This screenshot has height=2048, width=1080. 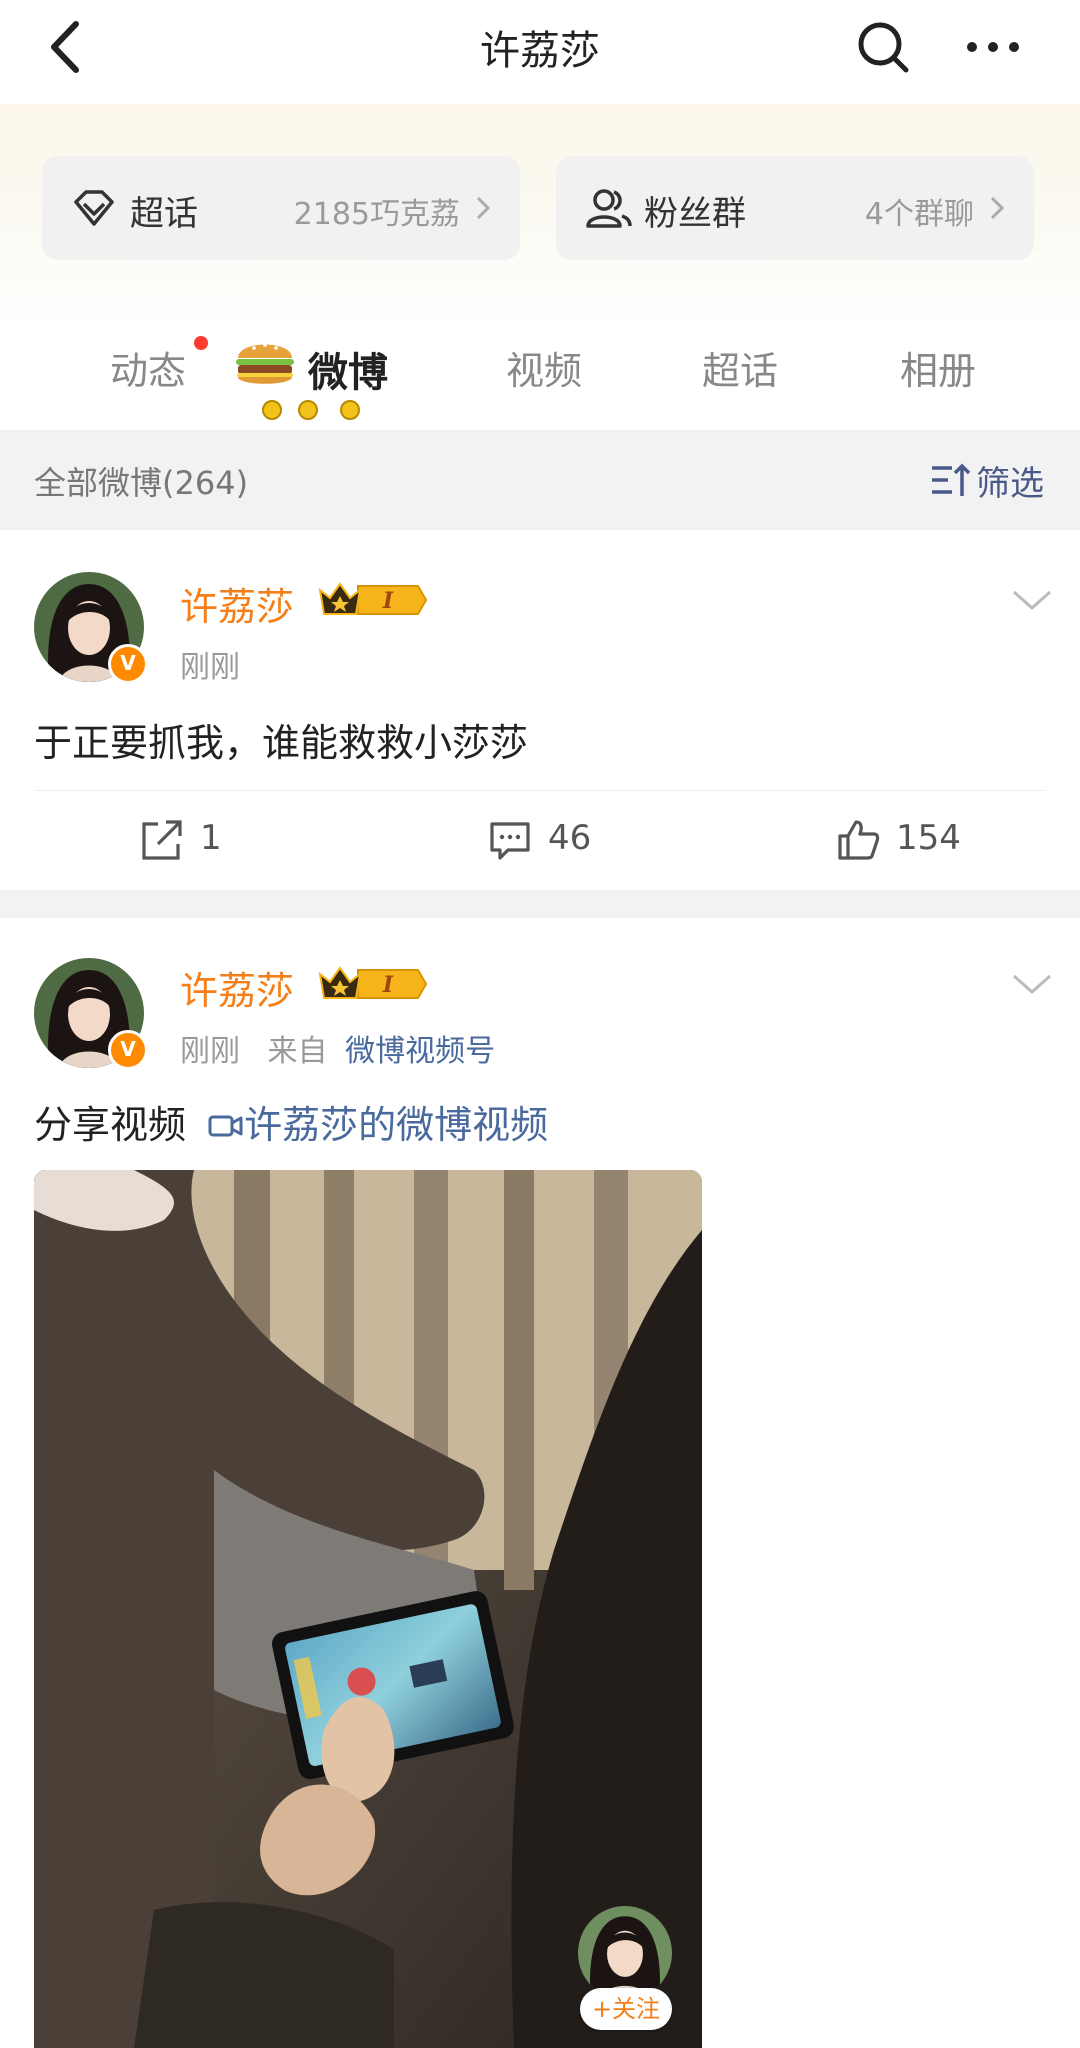 What do you see at coordinates (348, 369) in the screenshot?
I see `tab-weibo: 微博` at bounding box center [348, 369].